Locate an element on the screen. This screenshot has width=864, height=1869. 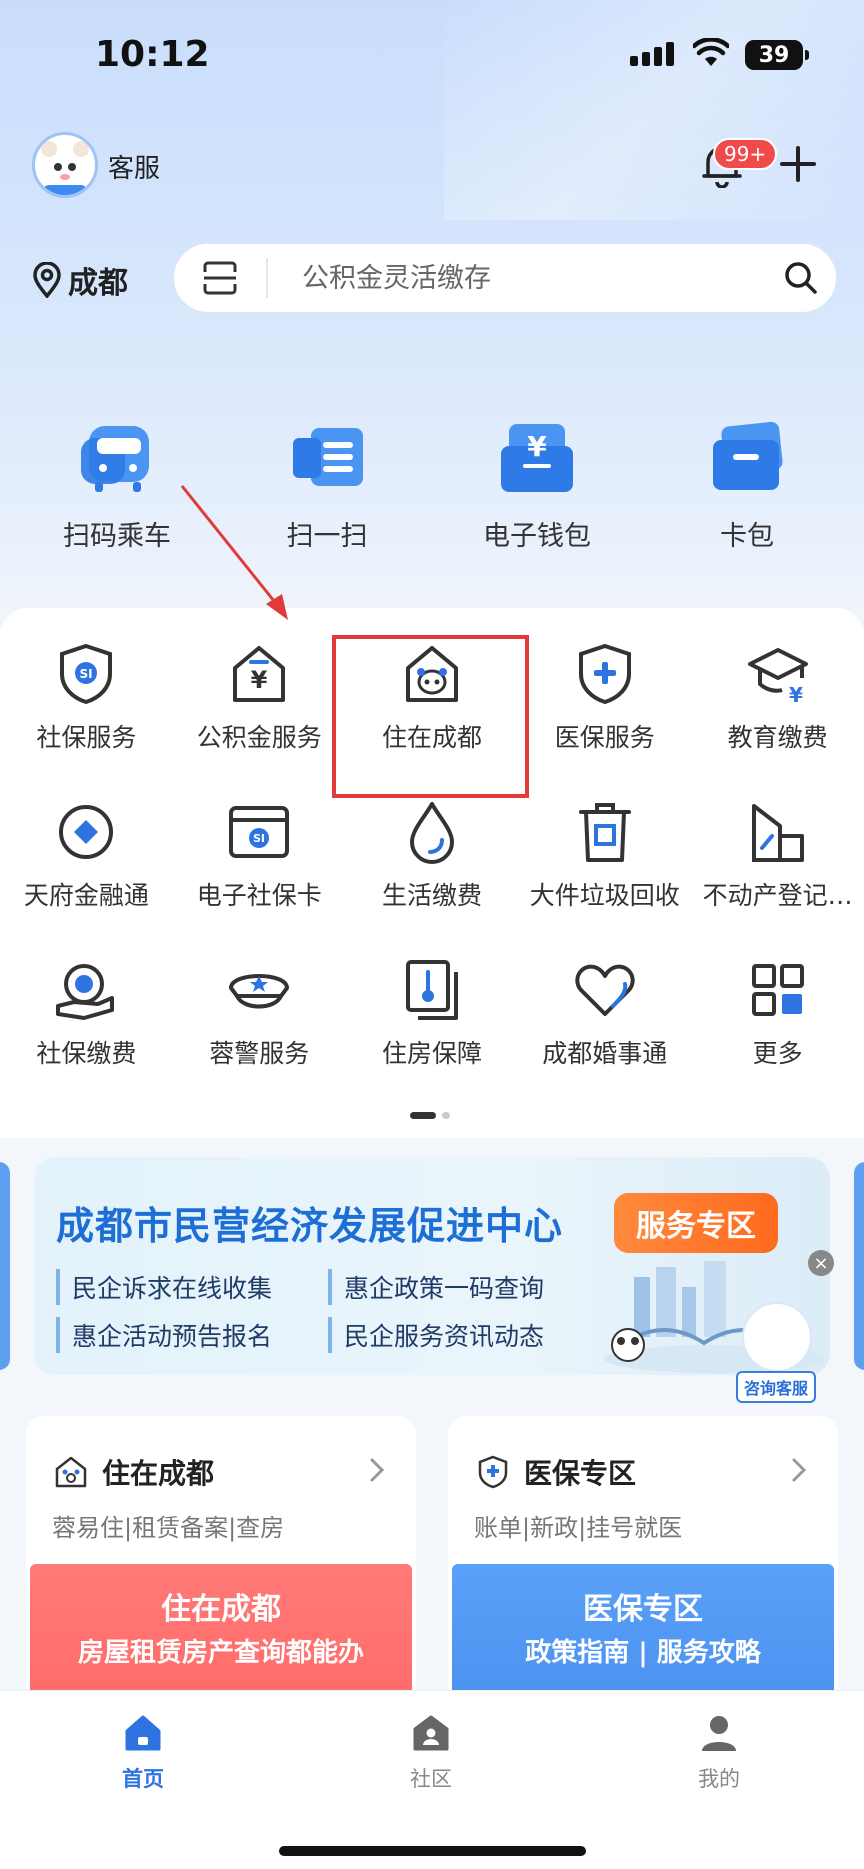
tab-community: 社区 is located at coordinates (431, 1752).